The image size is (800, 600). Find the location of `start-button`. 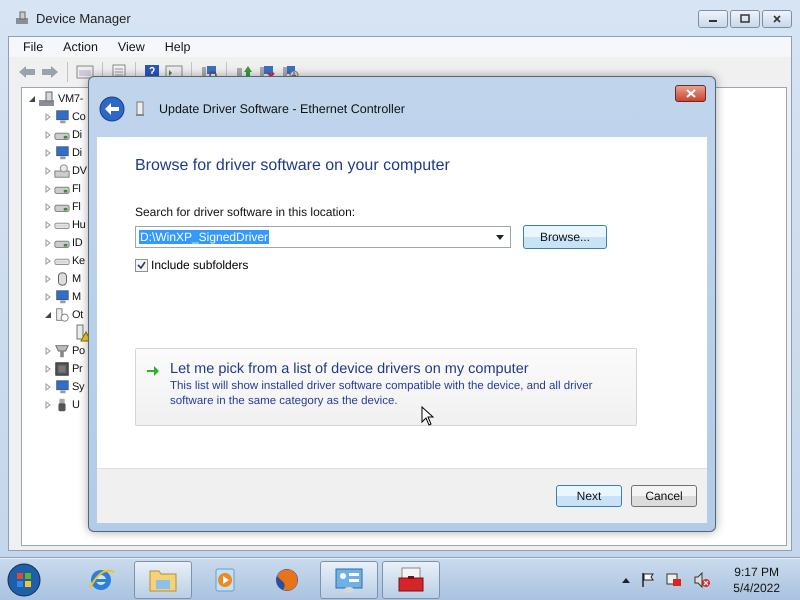

start-button is located at coordinates (24, 580).